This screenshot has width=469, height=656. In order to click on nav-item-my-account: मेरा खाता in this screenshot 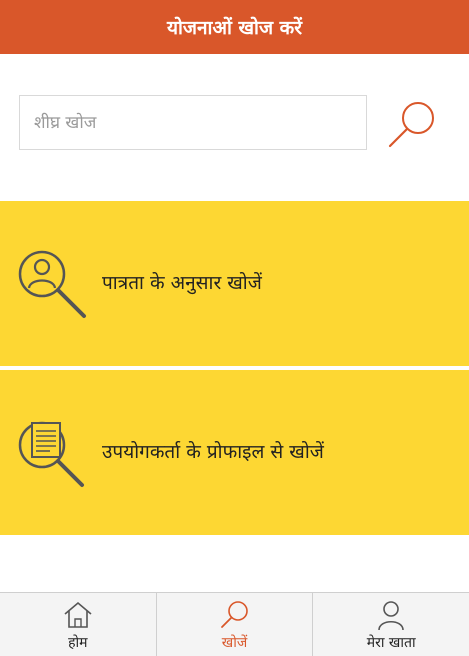, I will do `click(391, 624)`.